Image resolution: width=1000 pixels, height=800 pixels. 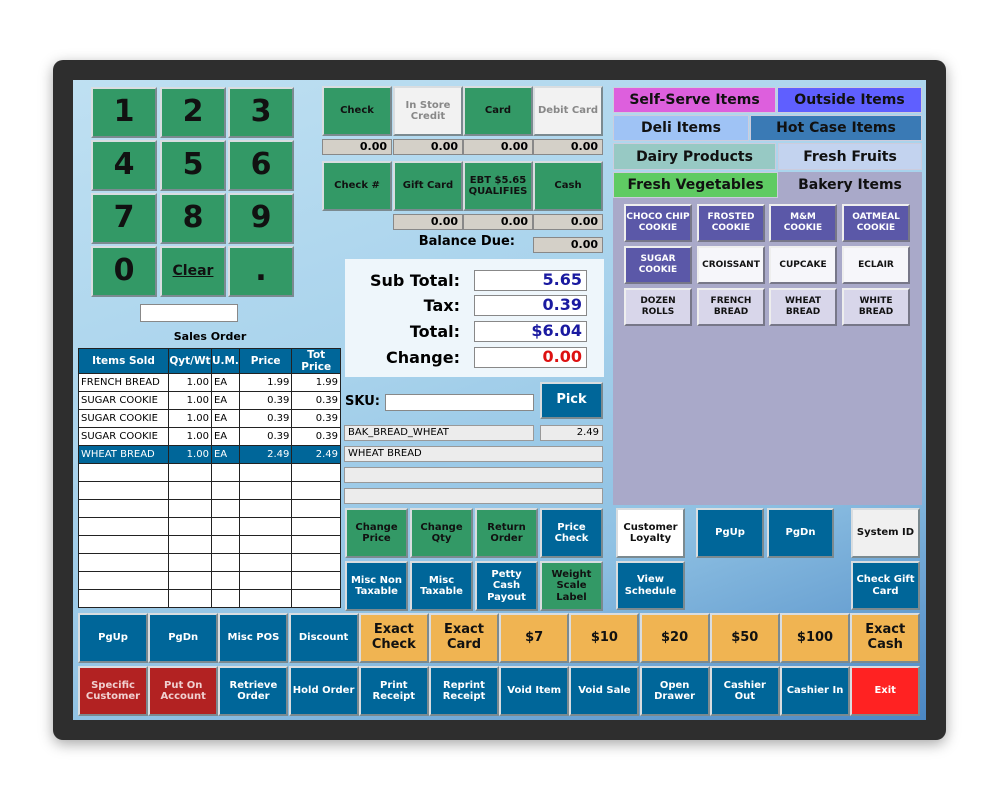 What do you see at coordinates (253, 638) in the screenshot?
I see `bottom-misc-pos-button: Misc POS` at bounding box center [253, 638].